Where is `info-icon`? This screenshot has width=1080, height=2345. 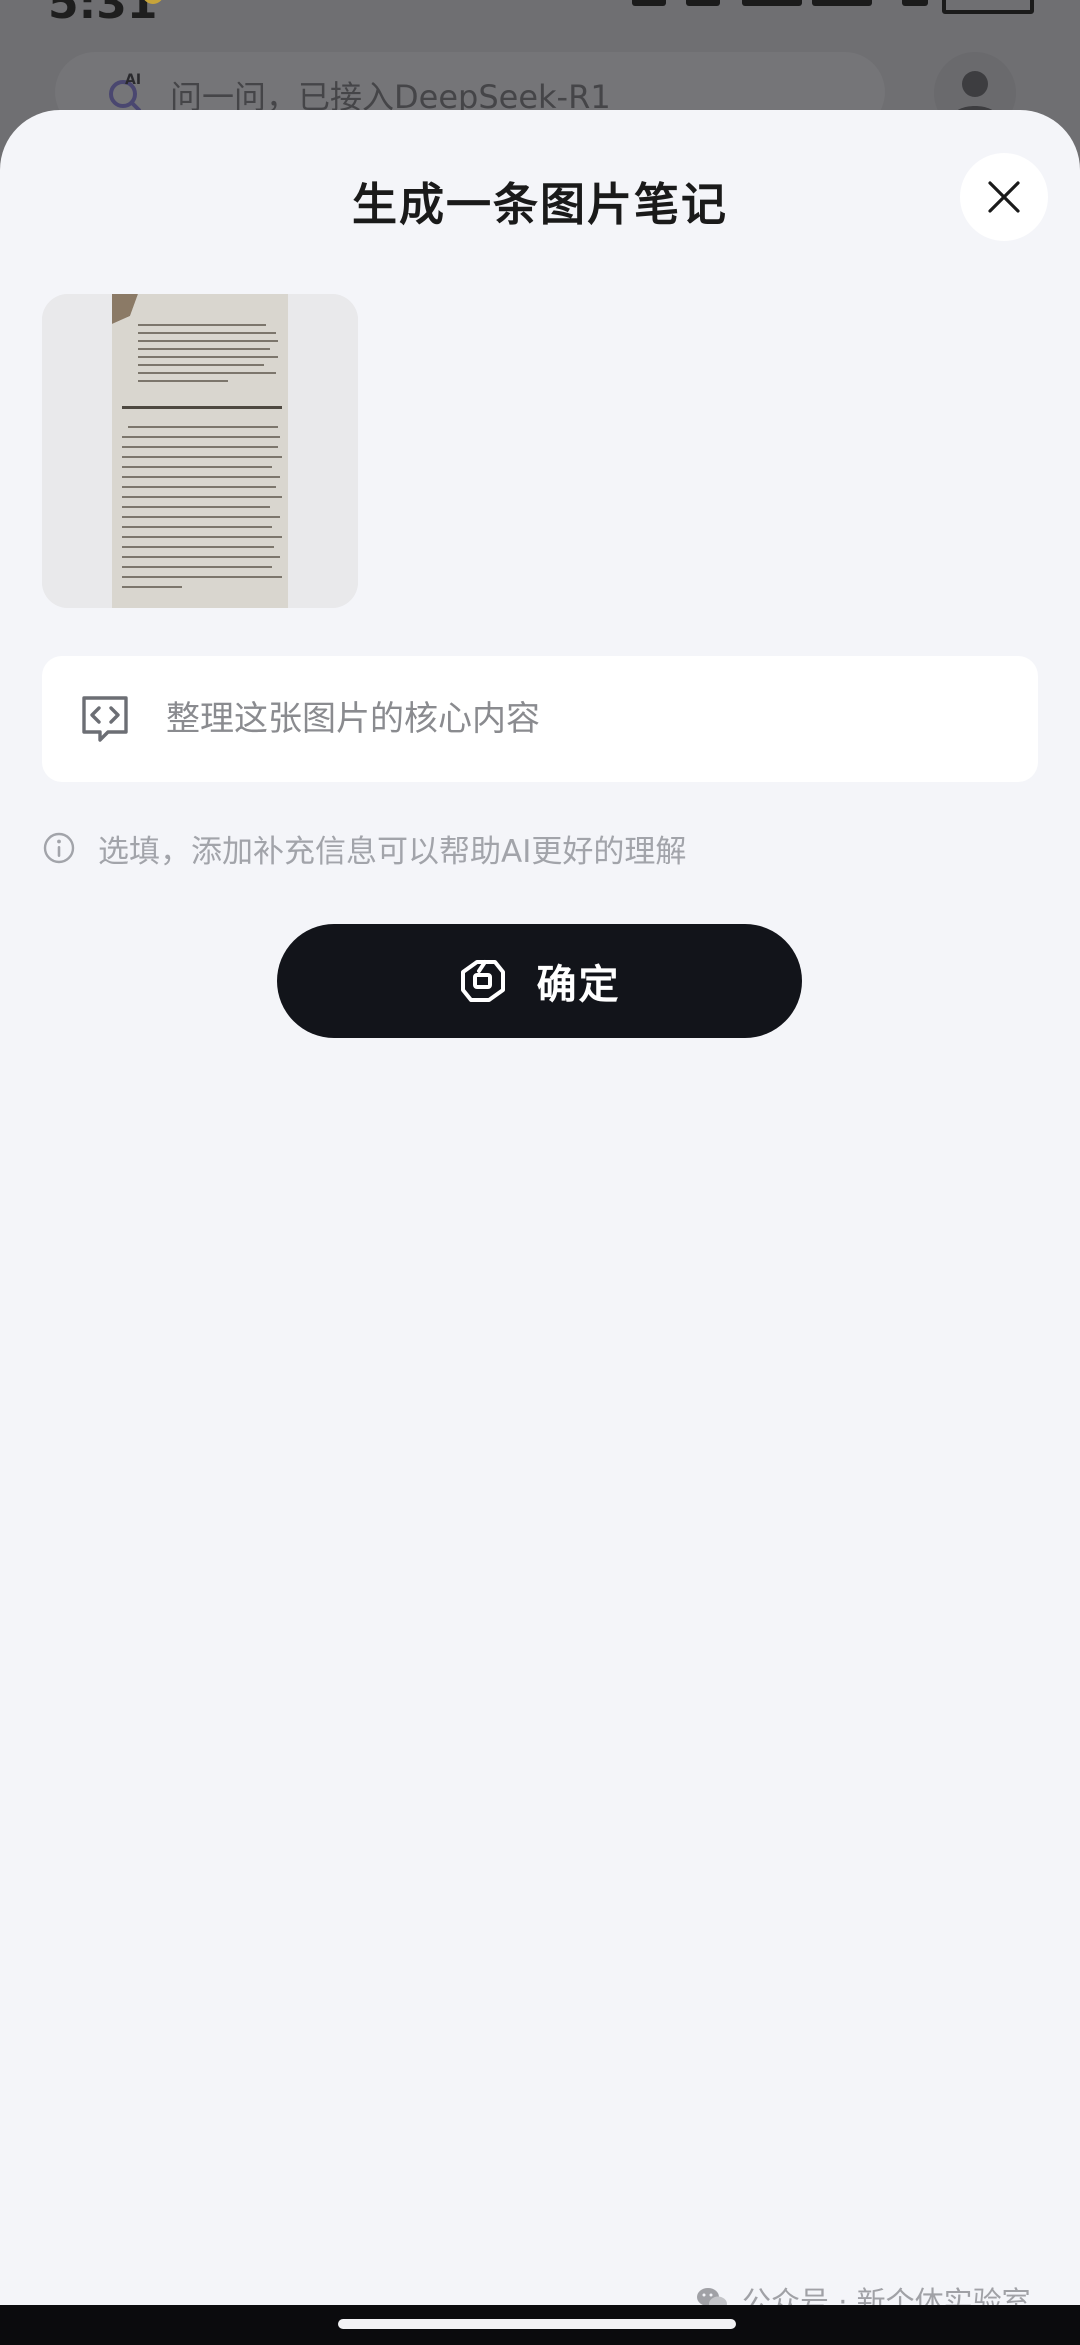 info-icon is located at coordinates (59, 848).